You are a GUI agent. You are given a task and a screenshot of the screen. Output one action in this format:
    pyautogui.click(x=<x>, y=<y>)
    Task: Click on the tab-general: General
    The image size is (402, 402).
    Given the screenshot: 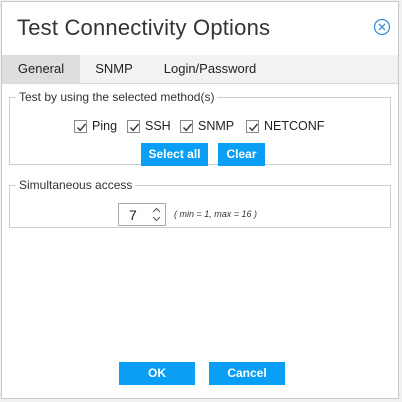 What is the action you would take?
    pyautogui.click(x=41, y=69)
    